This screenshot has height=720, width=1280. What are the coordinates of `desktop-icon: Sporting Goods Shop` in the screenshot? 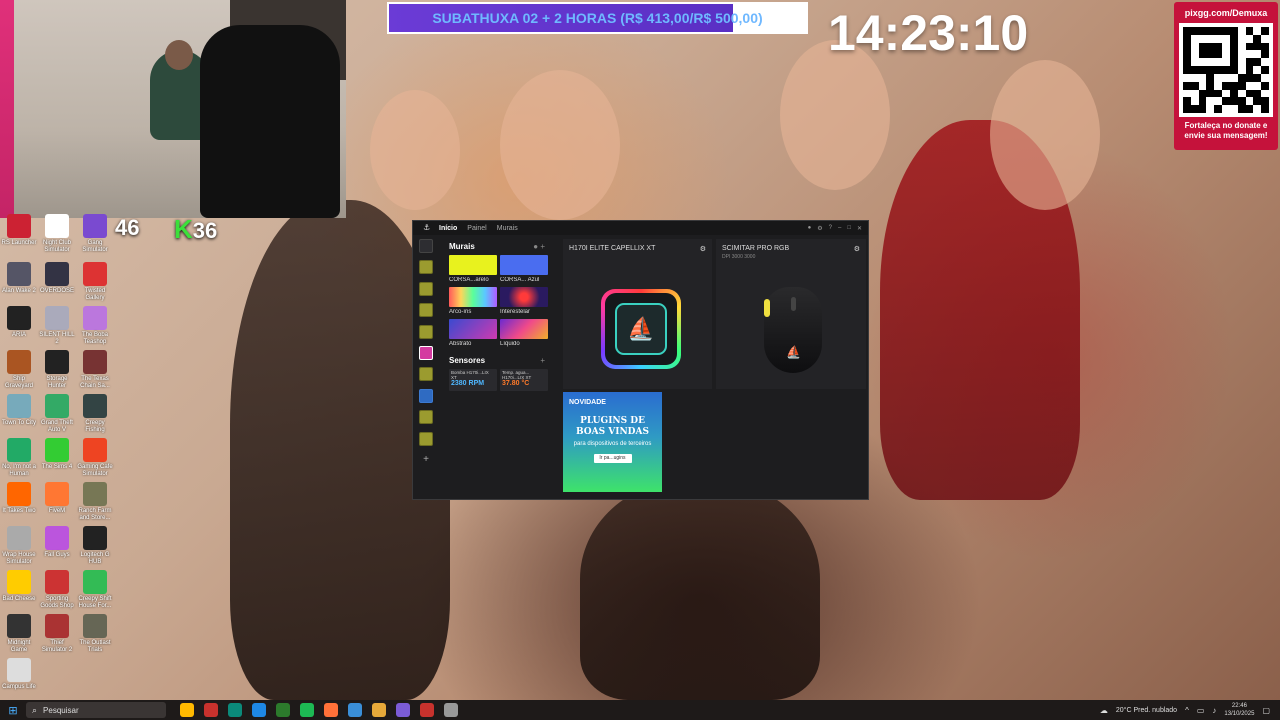 It's located at (57, 590).